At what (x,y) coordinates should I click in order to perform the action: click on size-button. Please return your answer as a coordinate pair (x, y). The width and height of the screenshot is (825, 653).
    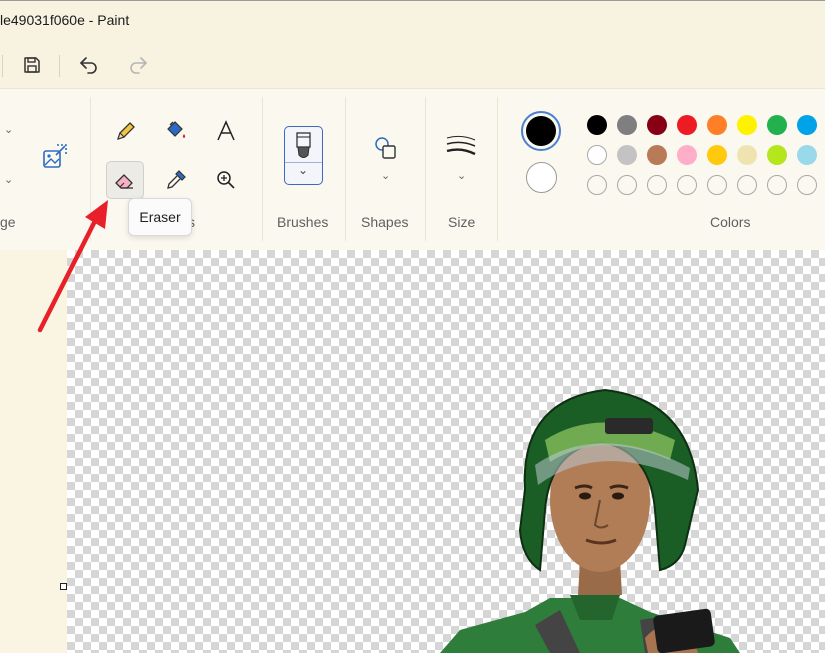
    Looking at the image, I should click on (461, 146).